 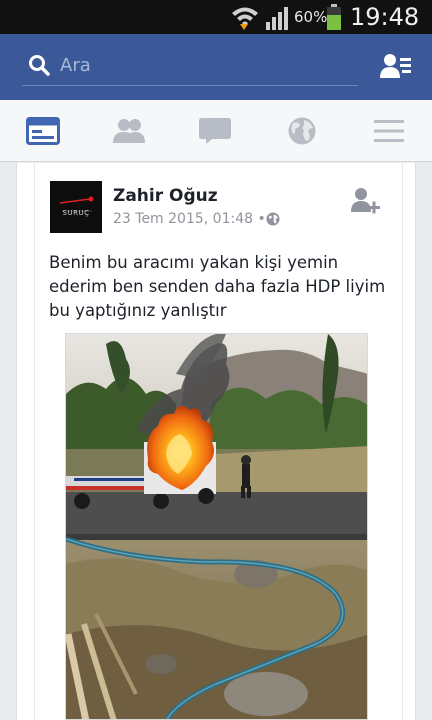 I want to click on navigation-bar, so click(x=216, y=131).